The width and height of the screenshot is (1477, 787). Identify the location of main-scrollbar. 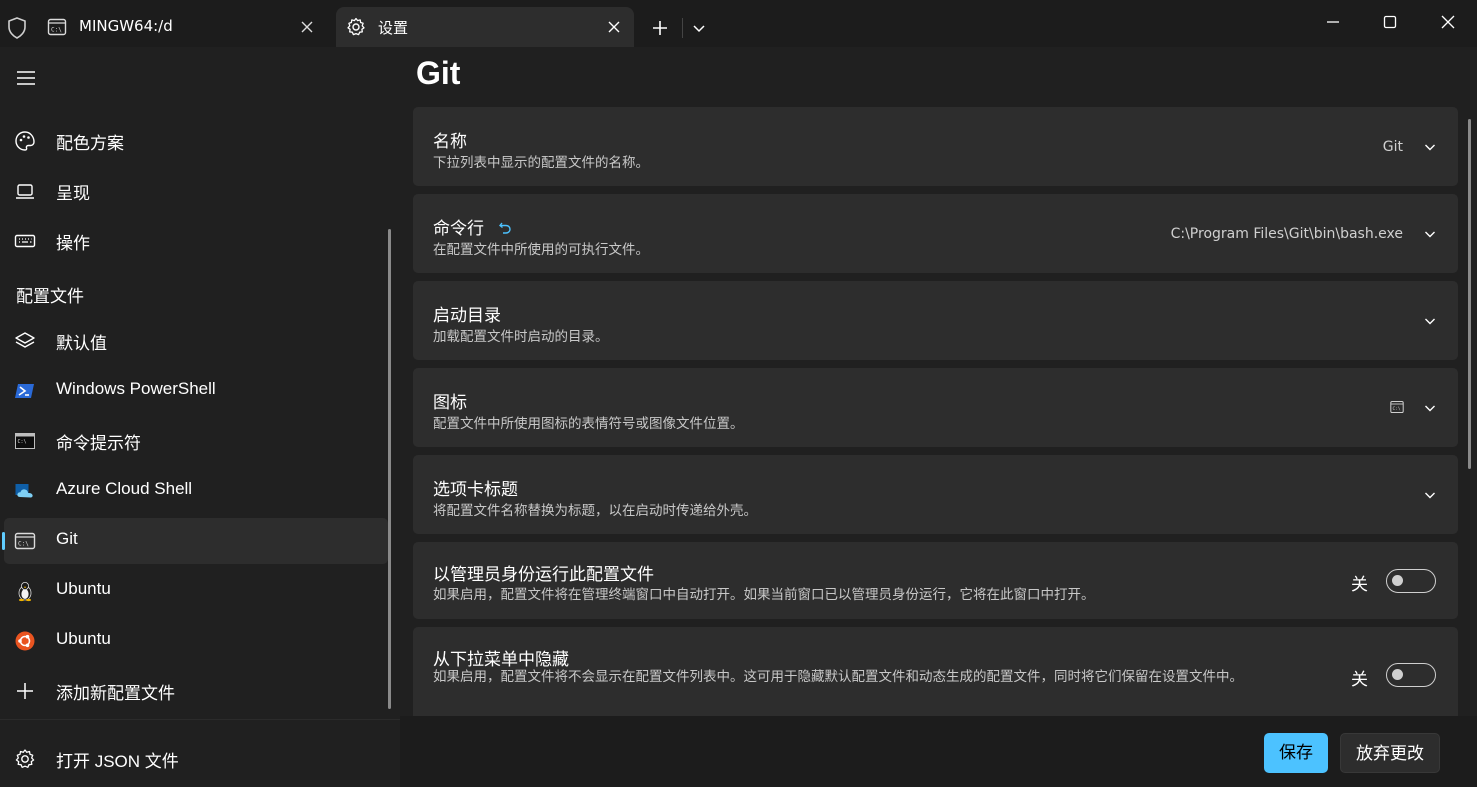
(1469, 294).